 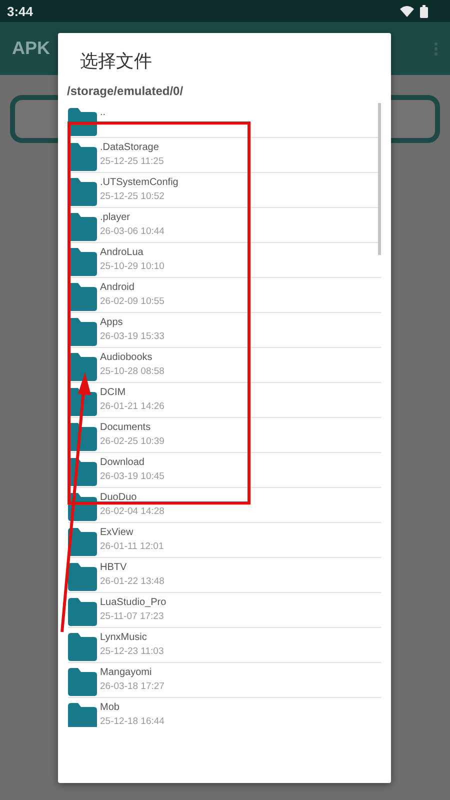 I want to click on status-time: 3:44, so click(x=20, y=11).